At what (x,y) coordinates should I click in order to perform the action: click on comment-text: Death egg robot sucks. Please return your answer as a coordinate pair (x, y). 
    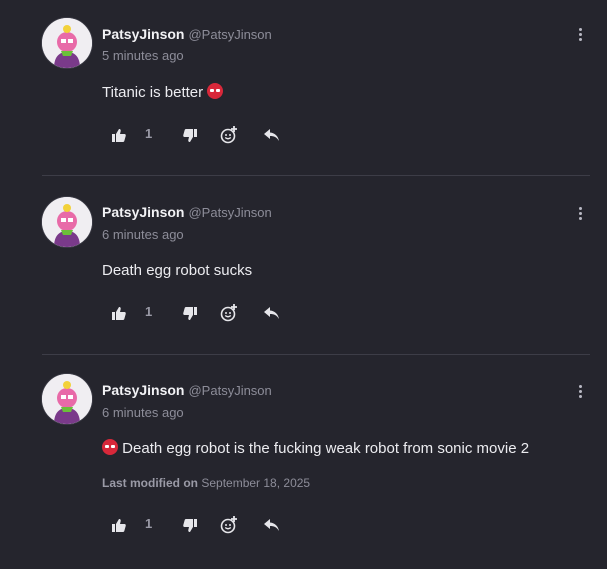
    Looking at the image, I should click on (177, 270).